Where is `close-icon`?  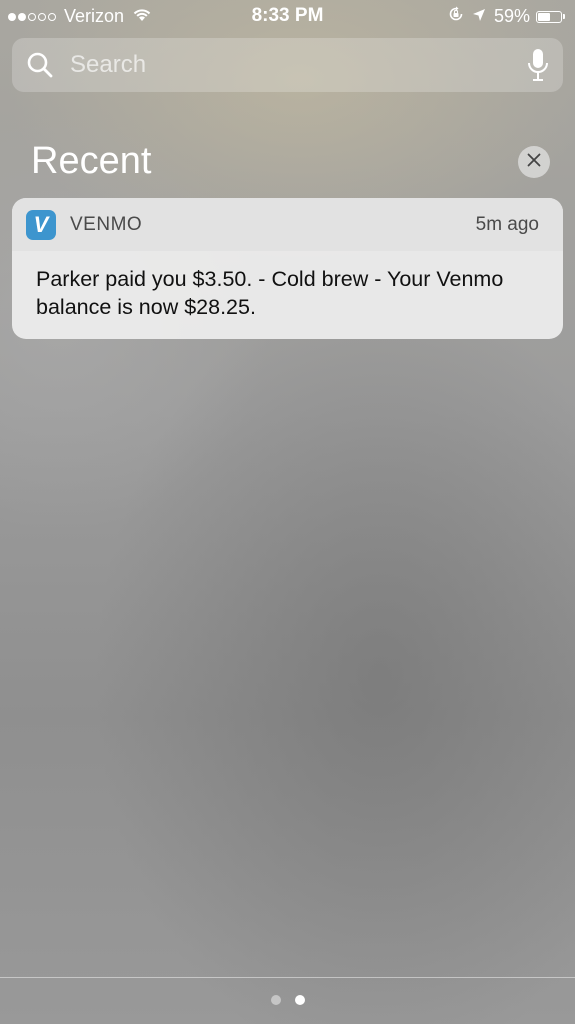
close-icon is located at coordinates (534, 162).